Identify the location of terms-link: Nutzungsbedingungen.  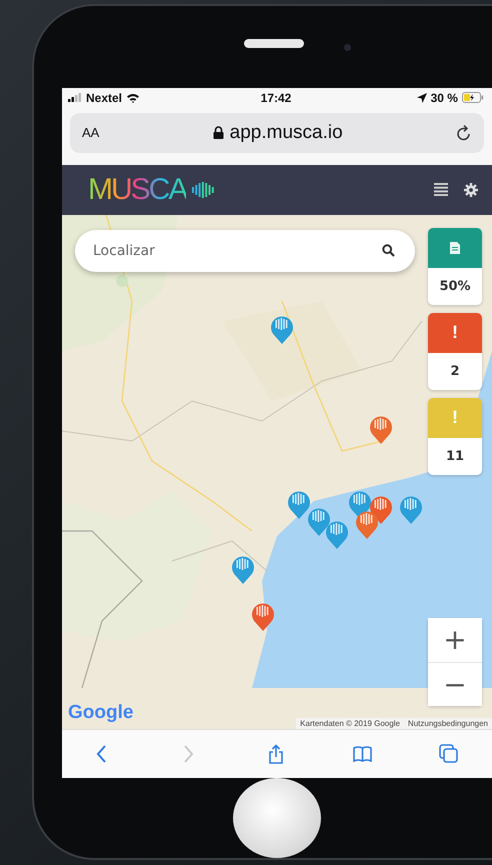
(448, 723).